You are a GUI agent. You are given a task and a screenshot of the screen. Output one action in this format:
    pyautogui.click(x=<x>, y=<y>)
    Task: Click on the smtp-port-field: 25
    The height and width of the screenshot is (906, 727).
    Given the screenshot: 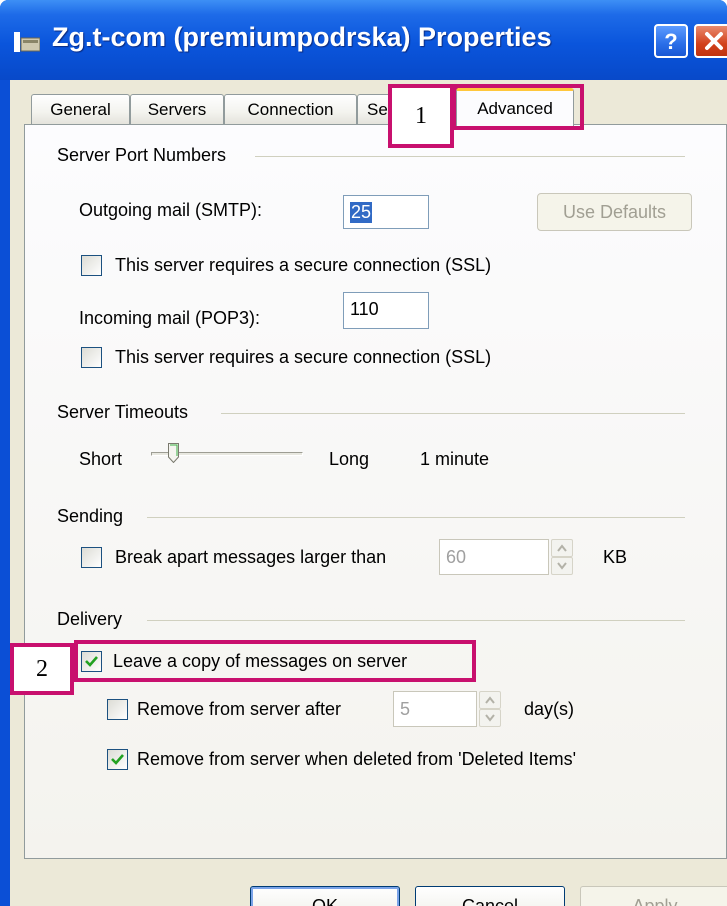 What is the action you would take?
    pyautogui.click(x=386, y=212)
    